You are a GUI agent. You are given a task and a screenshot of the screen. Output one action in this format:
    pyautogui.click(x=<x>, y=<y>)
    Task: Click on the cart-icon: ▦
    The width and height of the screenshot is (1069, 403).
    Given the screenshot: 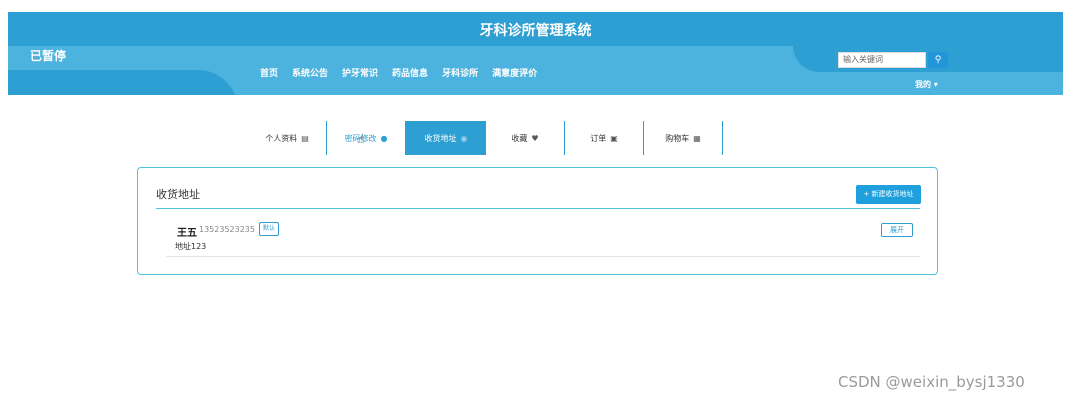 What is the action you would take?
    pyautogui.click(x=697, y=138)
    